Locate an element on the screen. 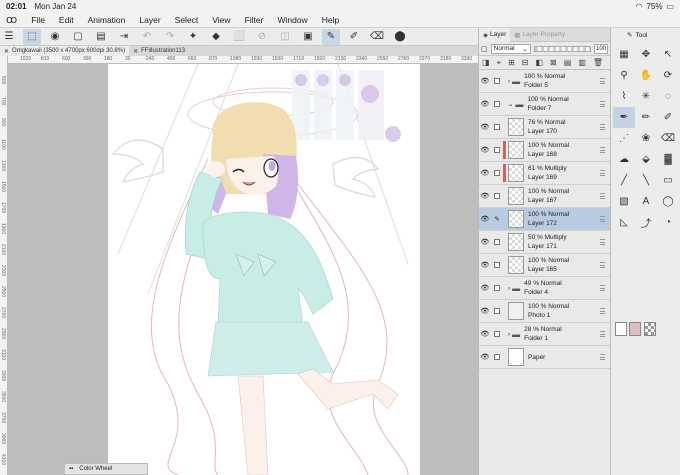  new-file-icon: ▢ is located at coordinates (78, 37).